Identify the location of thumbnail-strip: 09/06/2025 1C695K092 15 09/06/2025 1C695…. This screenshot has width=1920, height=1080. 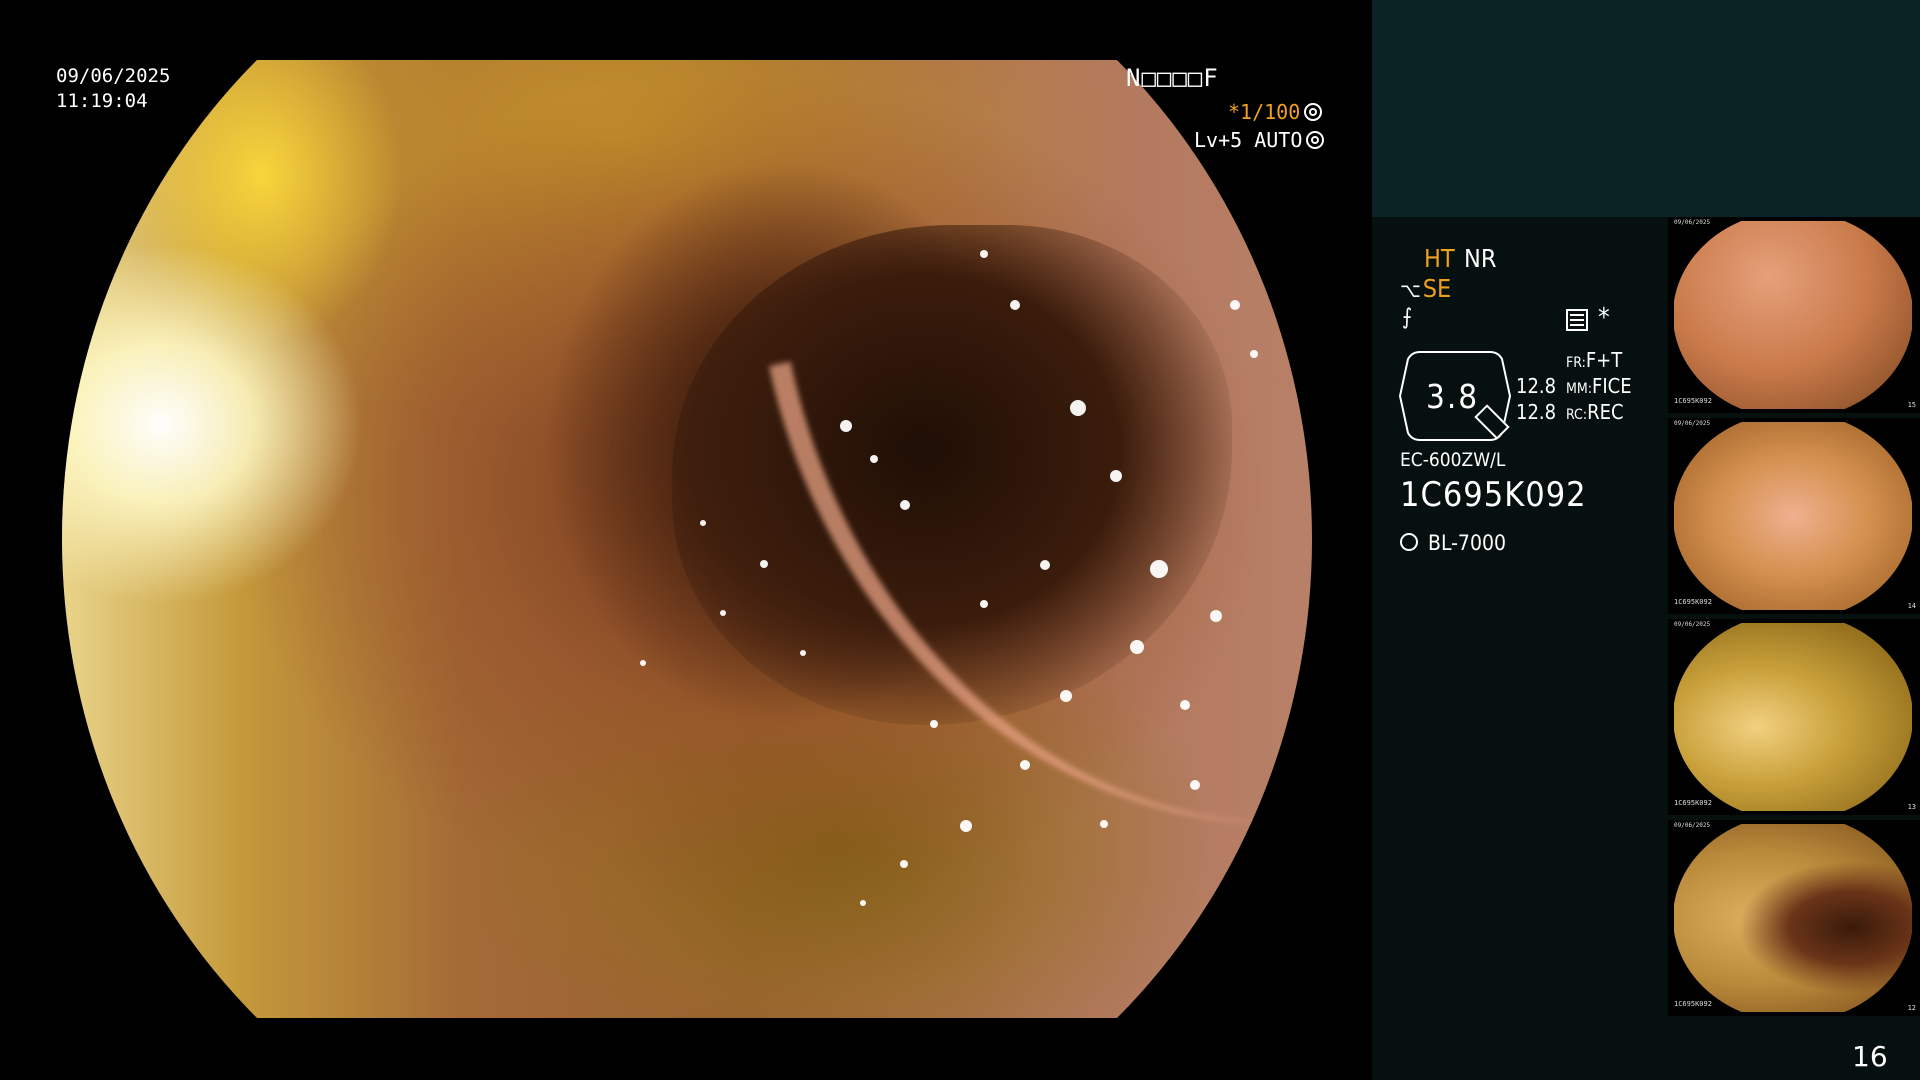
(1794, 617).